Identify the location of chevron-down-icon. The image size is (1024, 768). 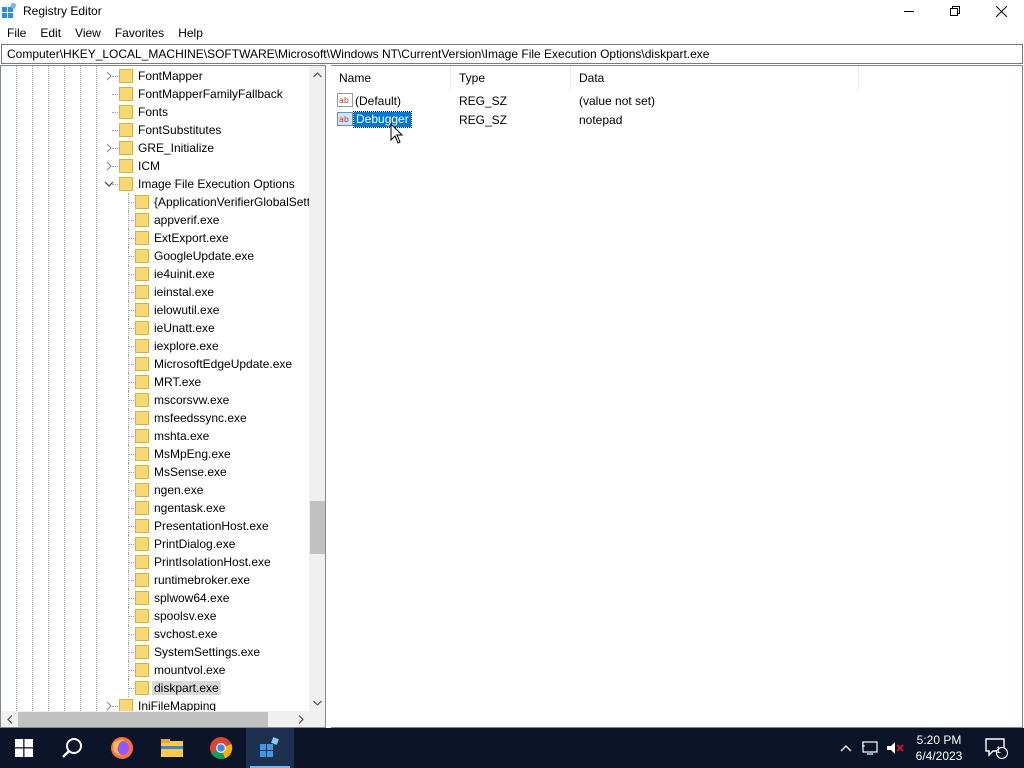
(109, 184).